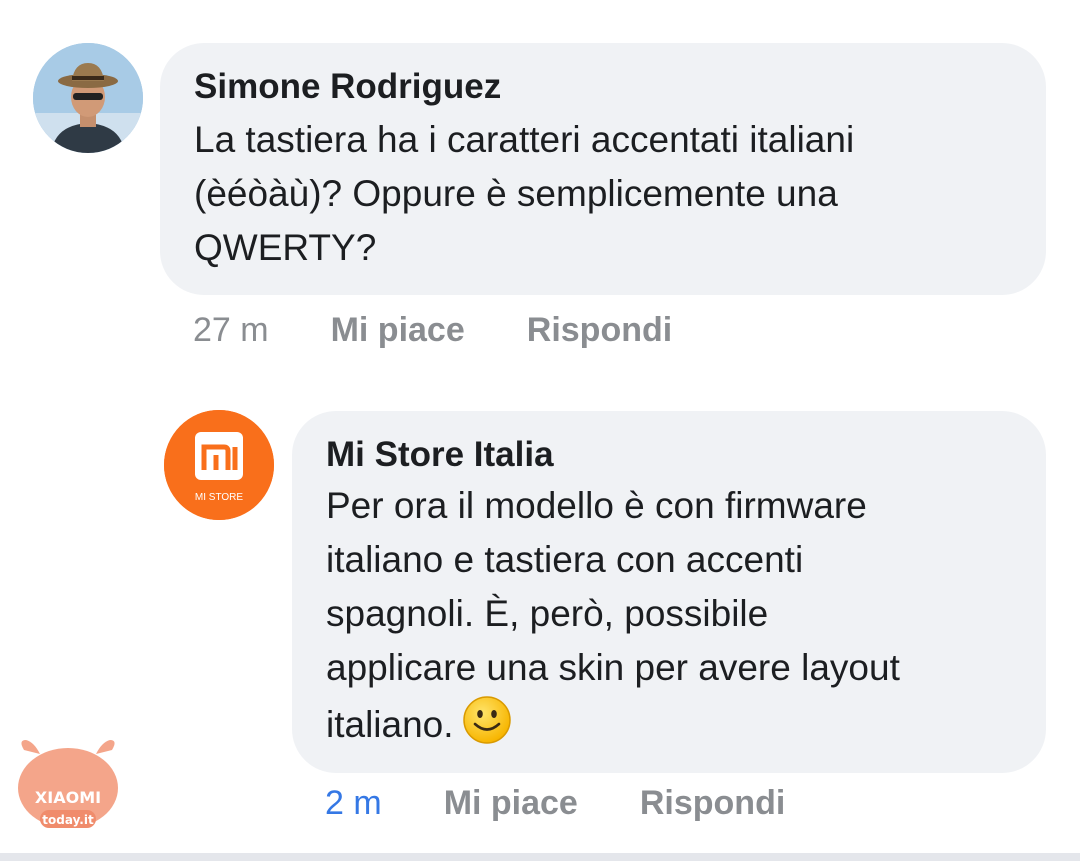  I want to click on smiling-face-icon, so click(486, 720).